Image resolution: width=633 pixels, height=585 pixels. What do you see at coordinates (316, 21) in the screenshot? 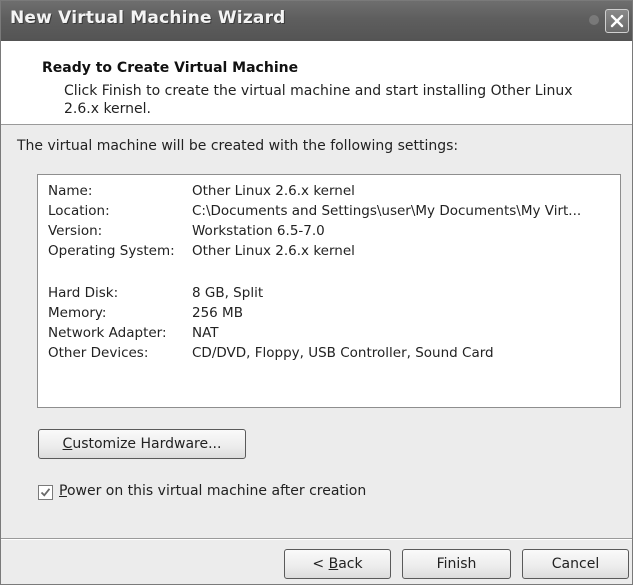
I see `title-bar: New Virtual Machine Wizard` at bounding box center [316, 21].